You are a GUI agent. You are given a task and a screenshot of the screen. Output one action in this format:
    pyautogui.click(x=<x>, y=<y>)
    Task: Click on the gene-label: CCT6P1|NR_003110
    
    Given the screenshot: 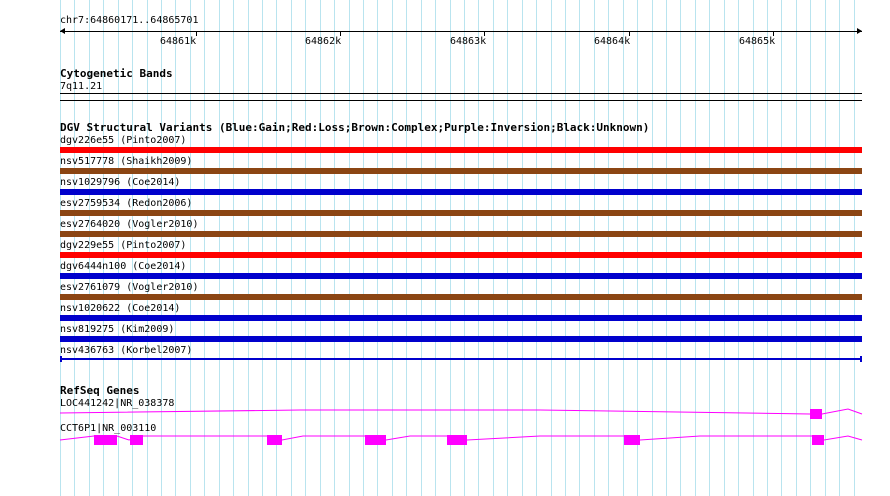 What is the action you would take?
    pyautogui.click(x=108, y=428)
    